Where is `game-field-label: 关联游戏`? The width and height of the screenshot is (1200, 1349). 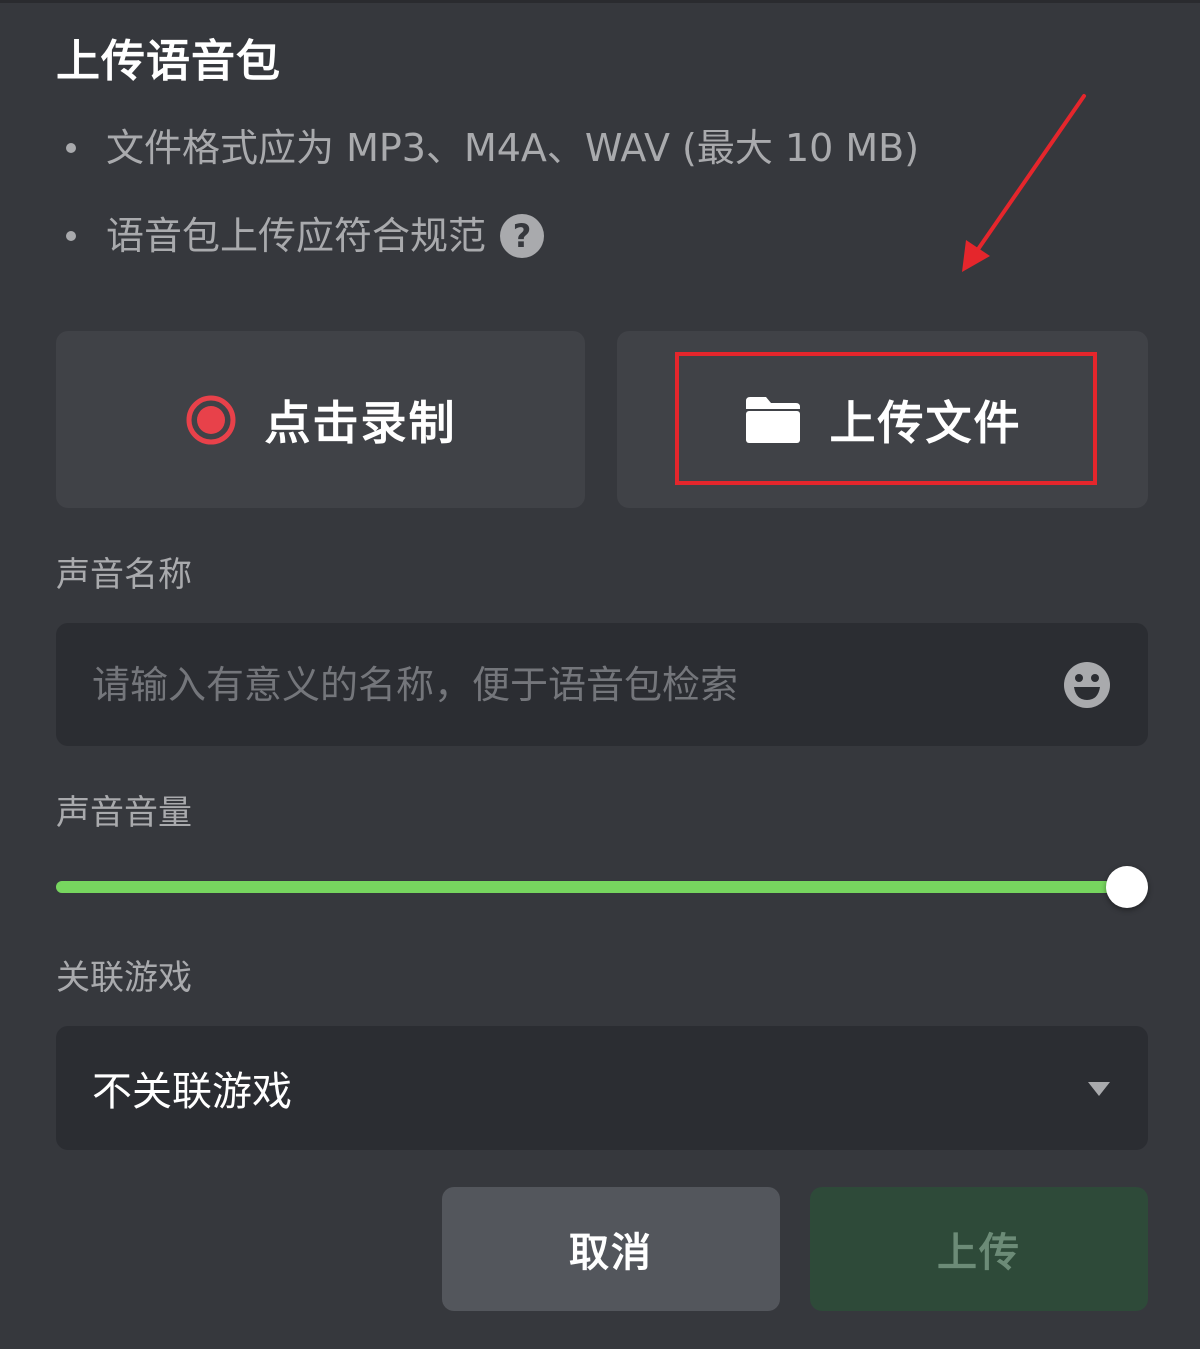
game-field-label: 关联游戏 is located at coordinates (124, 978).